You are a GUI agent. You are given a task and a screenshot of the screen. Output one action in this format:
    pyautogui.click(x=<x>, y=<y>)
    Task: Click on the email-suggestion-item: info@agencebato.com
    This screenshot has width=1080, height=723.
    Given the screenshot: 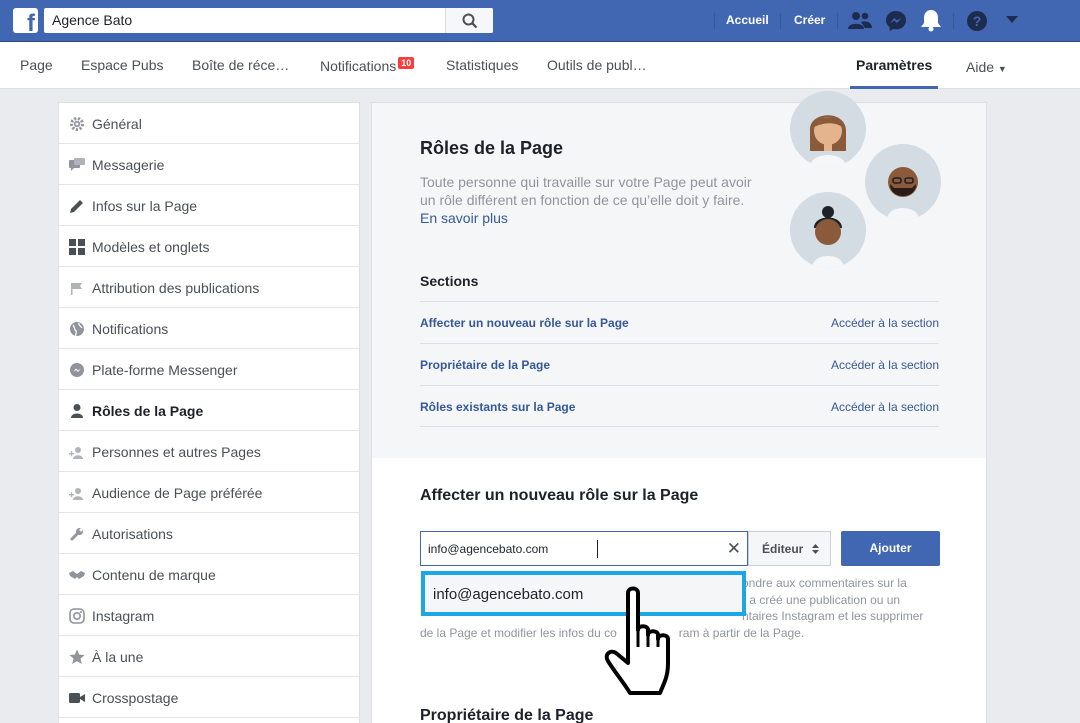 What is the action you would take?
    pyautogui.click(x=583, y=593)
    